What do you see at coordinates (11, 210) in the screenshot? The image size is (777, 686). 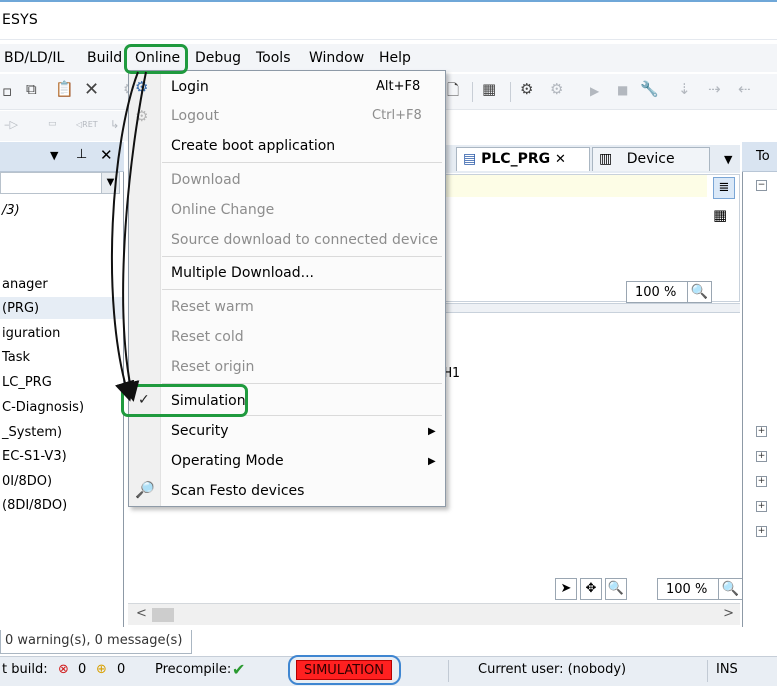 I see `tree-item: /3)` at bounding box center [11, 210].